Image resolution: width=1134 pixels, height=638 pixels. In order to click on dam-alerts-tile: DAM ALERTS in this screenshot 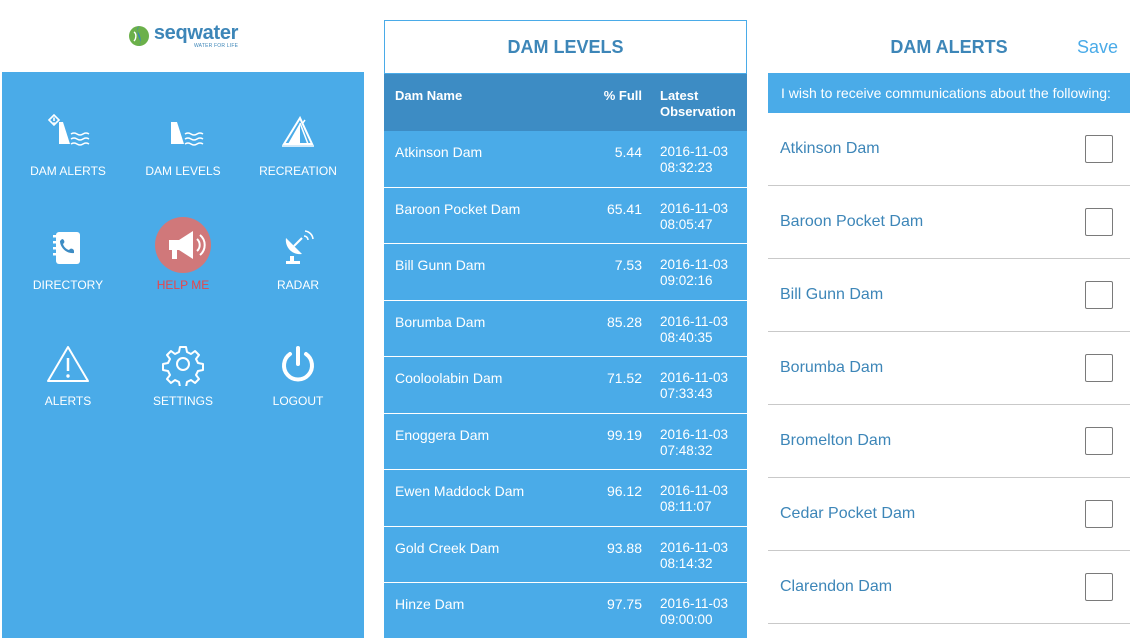, I will do `click(68, 156)`.